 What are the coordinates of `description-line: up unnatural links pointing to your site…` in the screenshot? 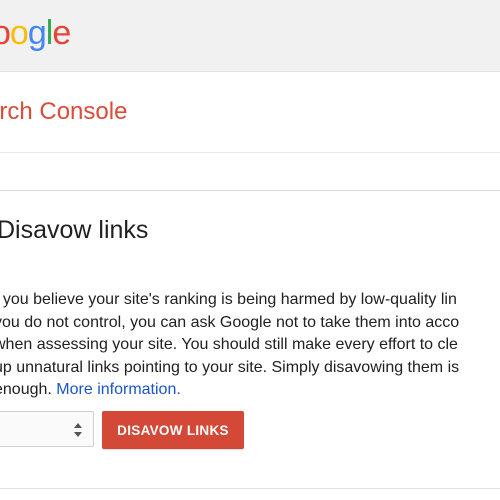 It's located at (230, 367).